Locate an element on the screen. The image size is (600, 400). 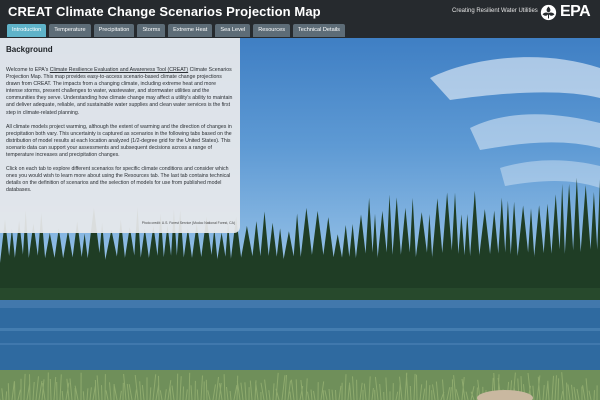
tab-precipitation: Precipitation is located at coordinates (114, 30).